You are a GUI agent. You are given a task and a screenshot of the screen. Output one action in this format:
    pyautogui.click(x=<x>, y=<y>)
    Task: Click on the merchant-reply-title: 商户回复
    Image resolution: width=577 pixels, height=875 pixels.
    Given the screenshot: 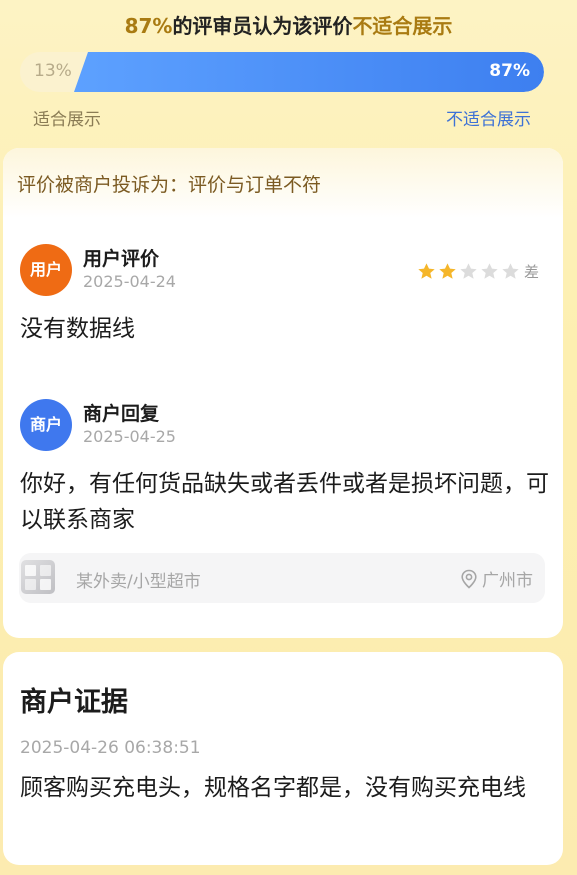 What is the action you would take?
    pyautogui.click(x=121, y=414)
    